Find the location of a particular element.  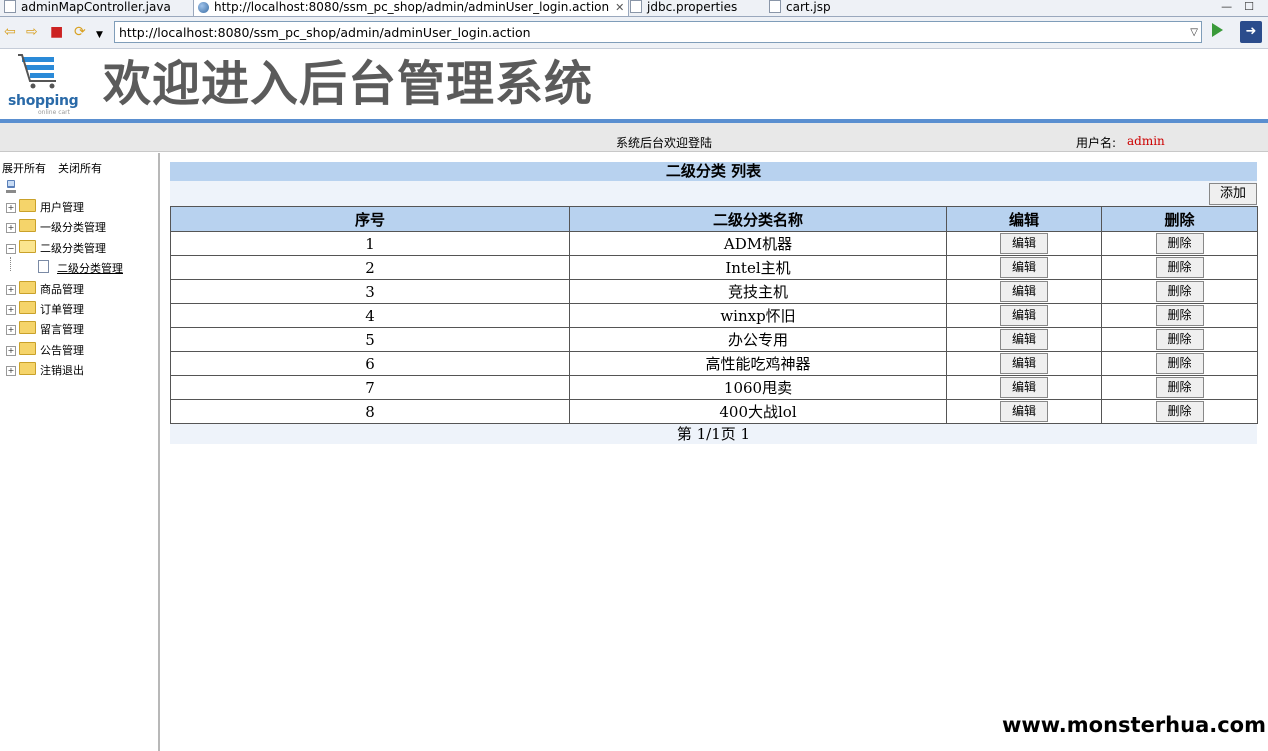

minimize-icon: — is located at coordinates (1226, 6).